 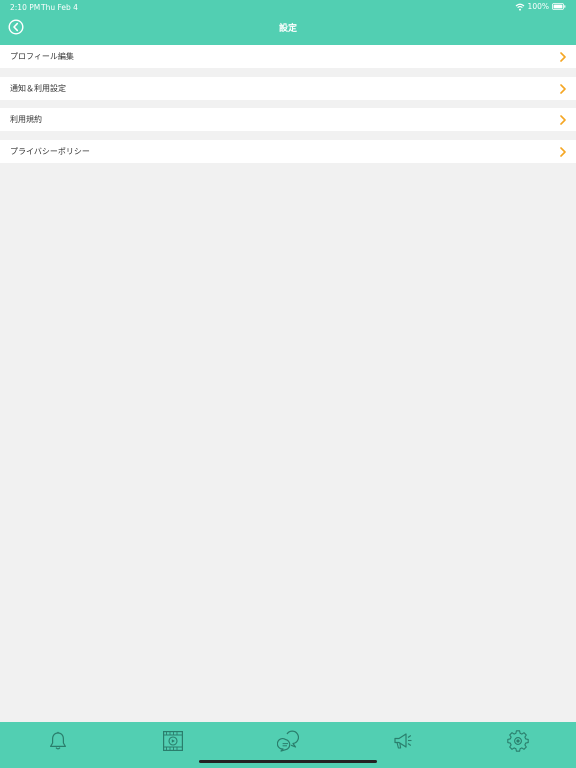 What do you see at coordinates (288, 119) in the screenshot?
I see `settings-item-terms: 利用規約` at bounding box center [288, 119].